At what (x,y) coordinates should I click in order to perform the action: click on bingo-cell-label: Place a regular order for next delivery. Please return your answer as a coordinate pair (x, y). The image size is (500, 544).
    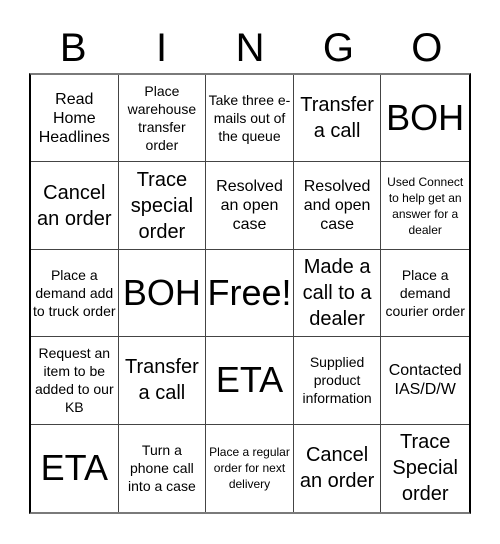
    Looking at the image, I should click on (249, 468).